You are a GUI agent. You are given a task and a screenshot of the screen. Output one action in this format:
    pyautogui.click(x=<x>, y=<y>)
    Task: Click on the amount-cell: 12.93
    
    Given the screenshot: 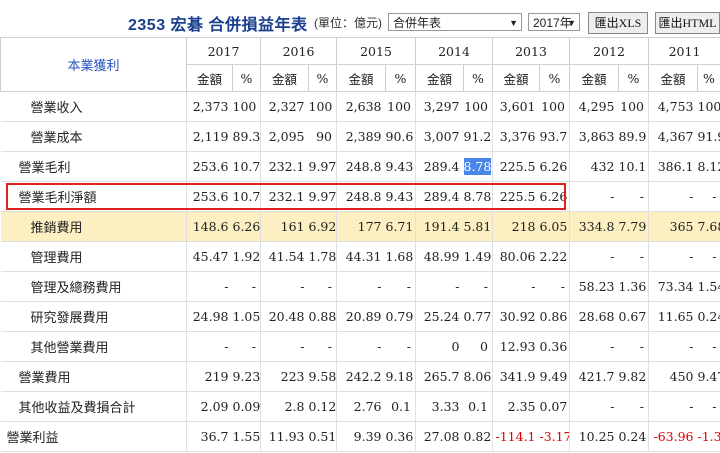 What is the action you would take?
    pyautogui.click(x=516, y=346)
    